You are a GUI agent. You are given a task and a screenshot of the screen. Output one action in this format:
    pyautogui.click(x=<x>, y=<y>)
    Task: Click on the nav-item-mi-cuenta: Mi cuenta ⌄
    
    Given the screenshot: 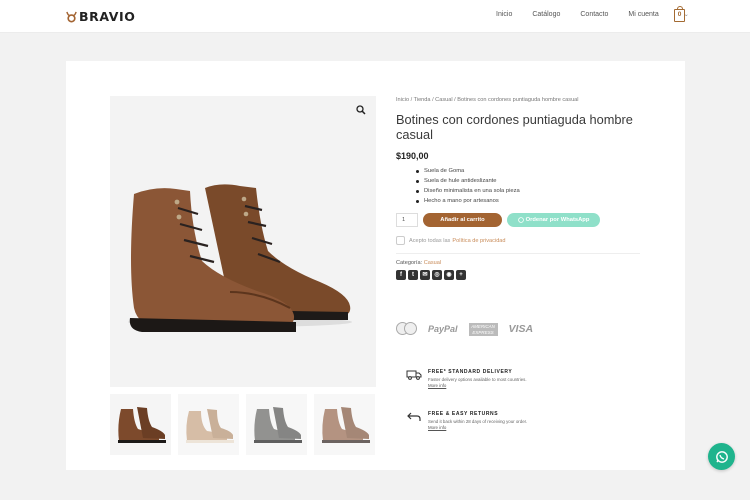 What is the action you would take?
    pyautogui.click(x=668, y=14)
    